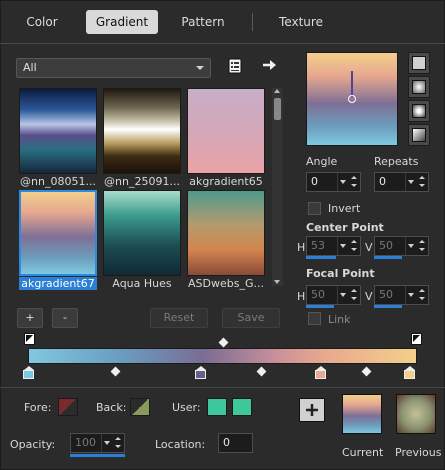 The height and width of the screenshot is (470, 445). What do you see at coordinates (65, 318) in the screenshot?
I see `remove-gradient-button: -` at bounding box center [65, 318].